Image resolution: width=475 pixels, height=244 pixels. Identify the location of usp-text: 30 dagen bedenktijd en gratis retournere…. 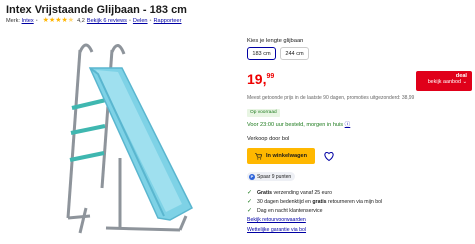
(320, 201).